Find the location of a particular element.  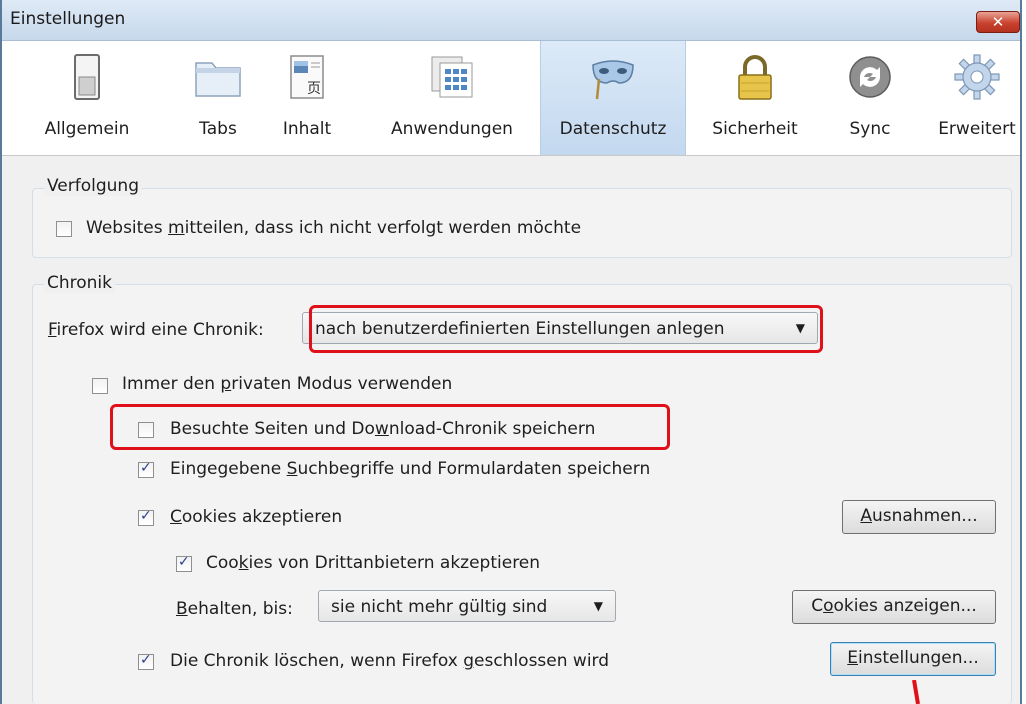

tab-security: Sicherheit is located at coordinates (755, 98).